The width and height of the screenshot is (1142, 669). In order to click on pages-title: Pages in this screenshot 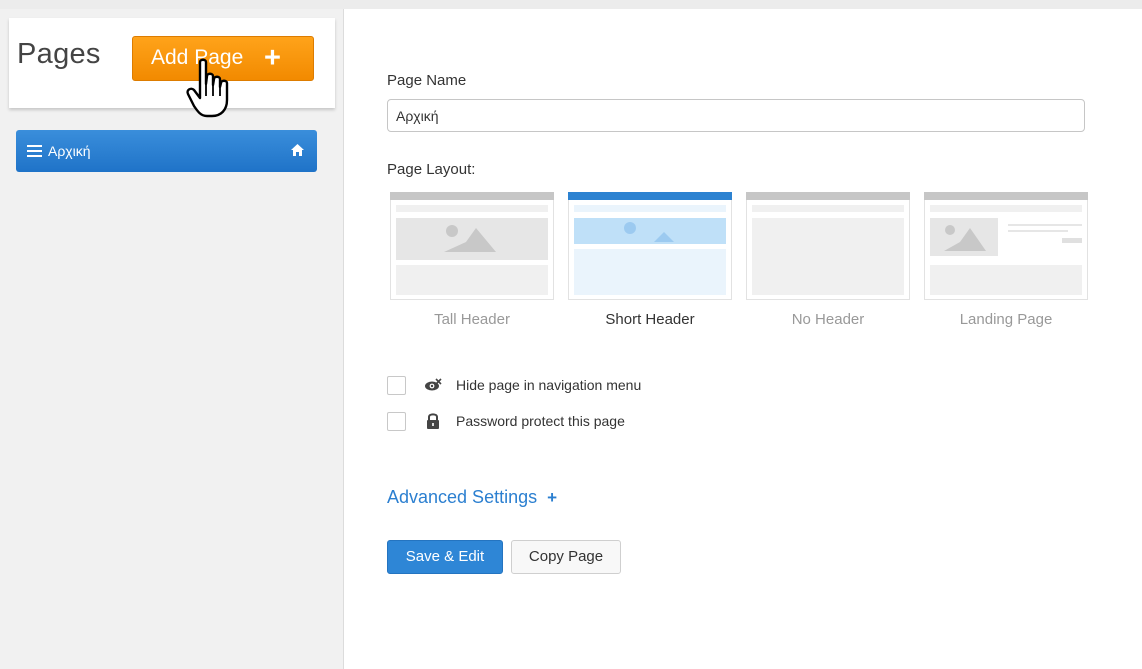, I will do `click(59, 54)`.